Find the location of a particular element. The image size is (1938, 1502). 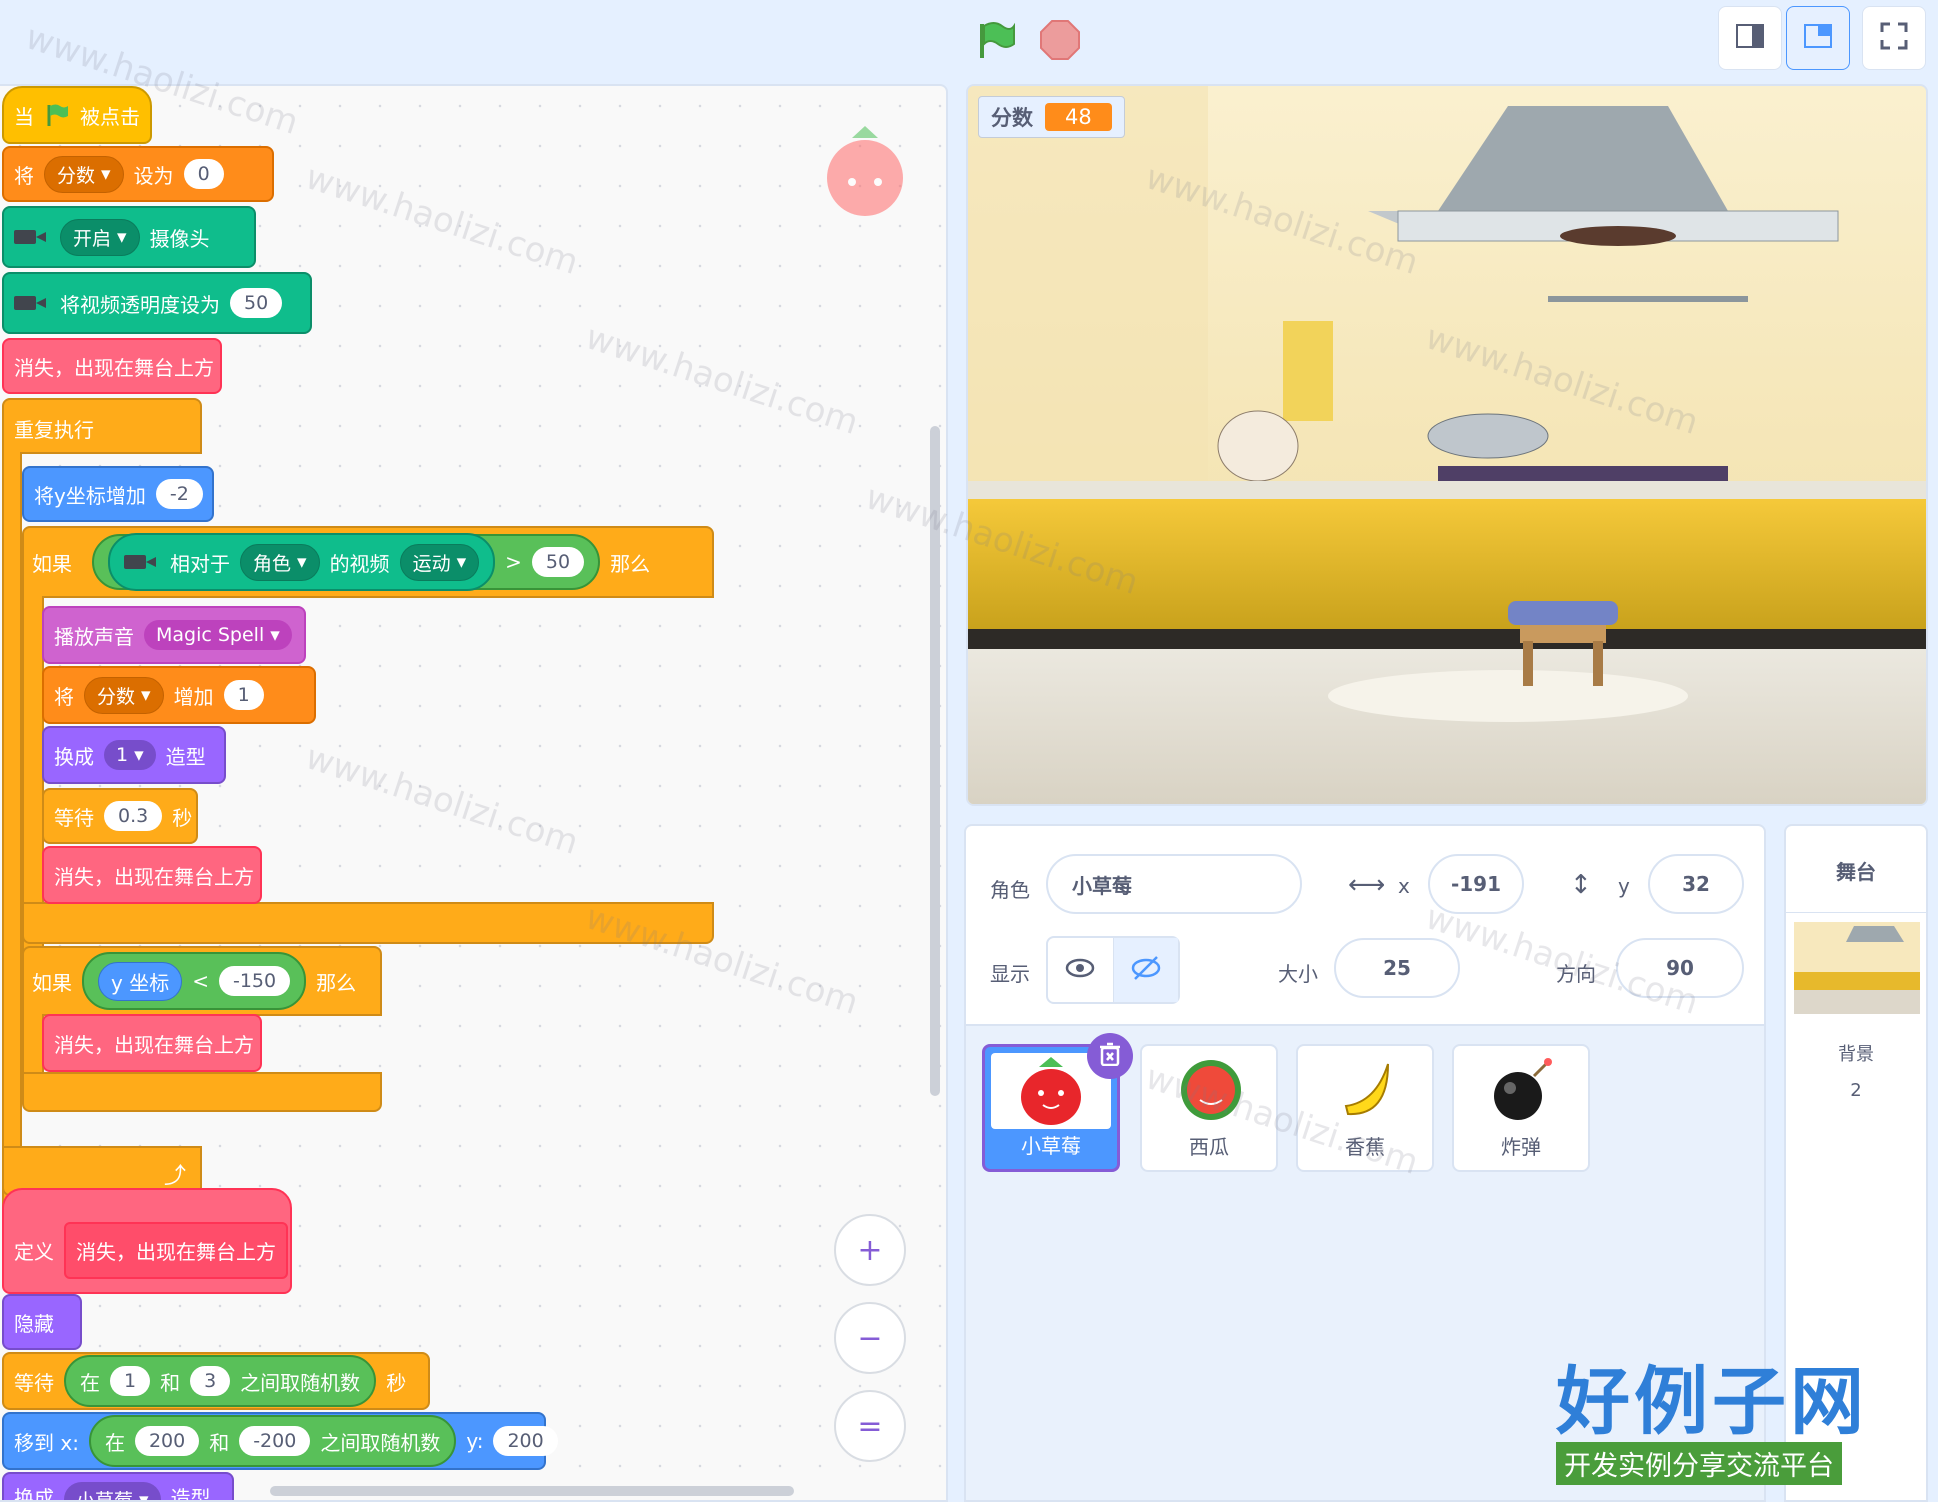

top-bar is located at coordinates (969, 42).